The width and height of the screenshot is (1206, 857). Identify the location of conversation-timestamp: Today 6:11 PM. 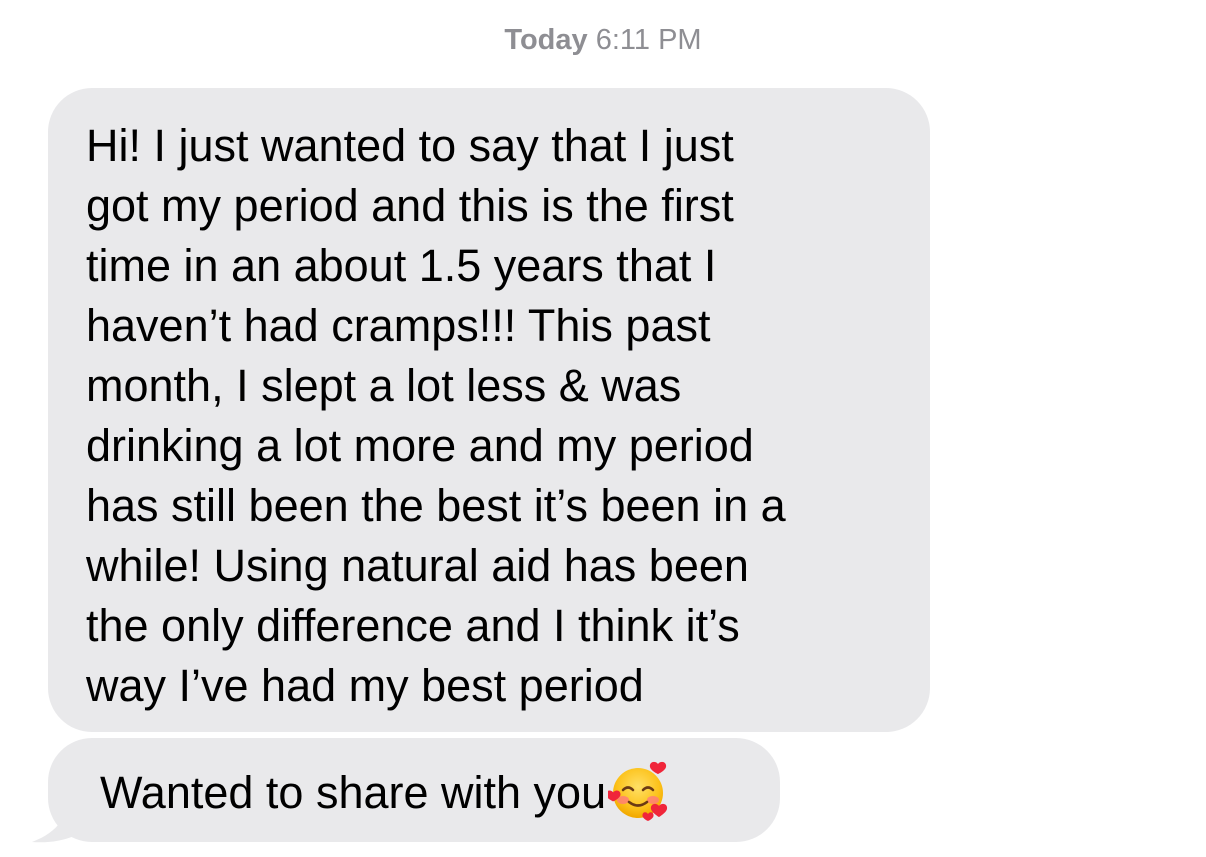
(603, 40).